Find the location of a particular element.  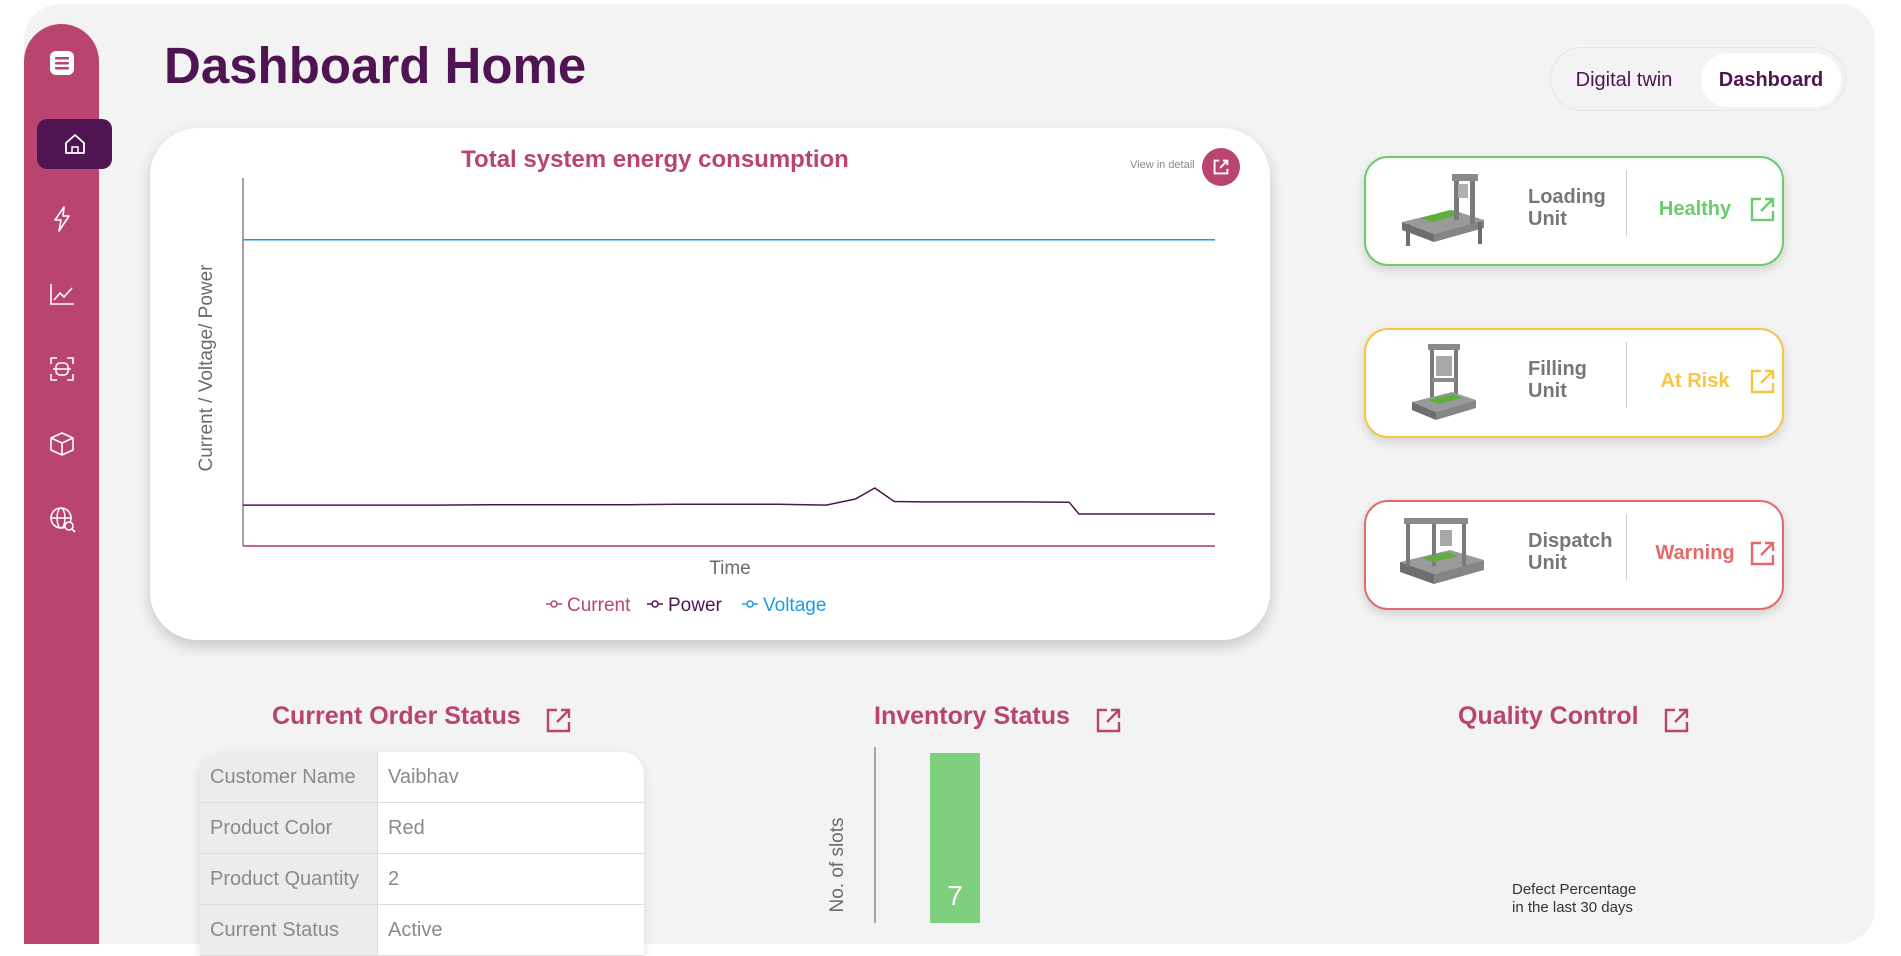

unit-name: Dispatch Unit is located at coordinates (1570, 552).